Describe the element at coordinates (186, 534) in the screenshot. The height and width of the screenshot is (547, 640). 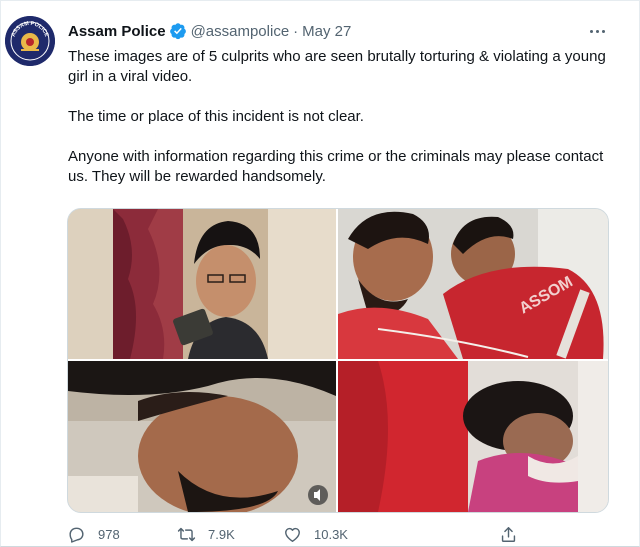
I see `retweet-icon` at that location.